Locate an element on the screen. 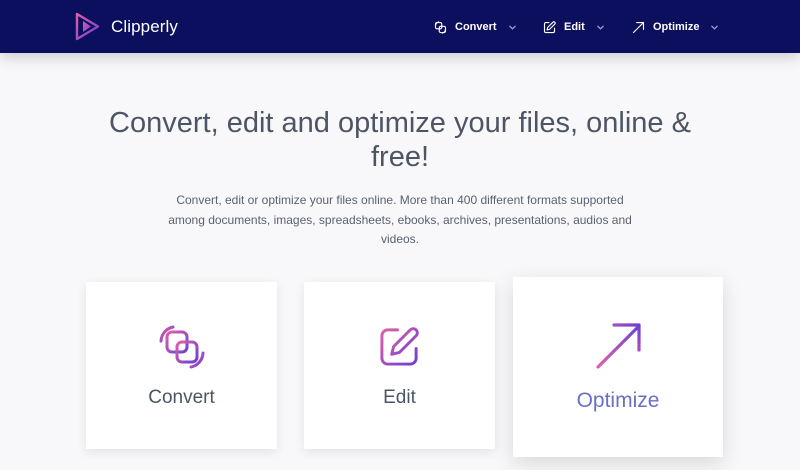 This screenshot has height=470, width=800. nav-optimize: Optimize is located at coordinates (675, 27).